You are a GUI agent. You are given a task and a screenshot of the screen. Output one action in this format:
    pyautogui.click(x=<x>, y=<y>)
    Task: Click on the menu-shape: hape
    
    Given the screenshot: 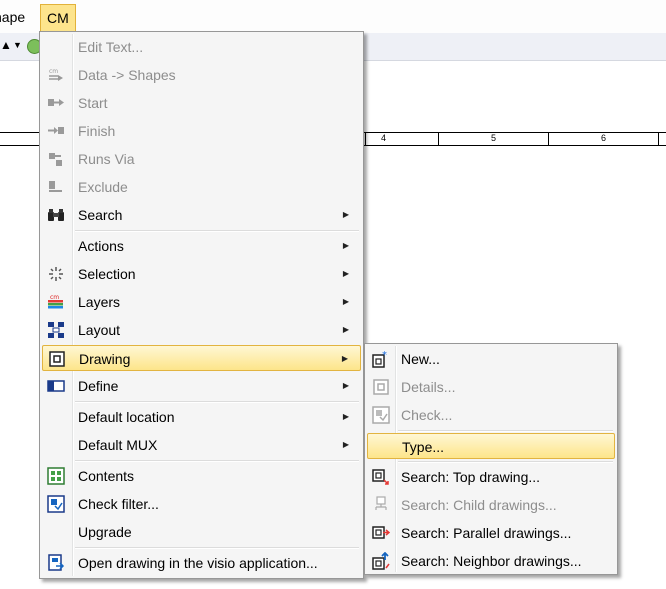 What is the action you would take?
    pyautogui.click(x=15, y=17)
    